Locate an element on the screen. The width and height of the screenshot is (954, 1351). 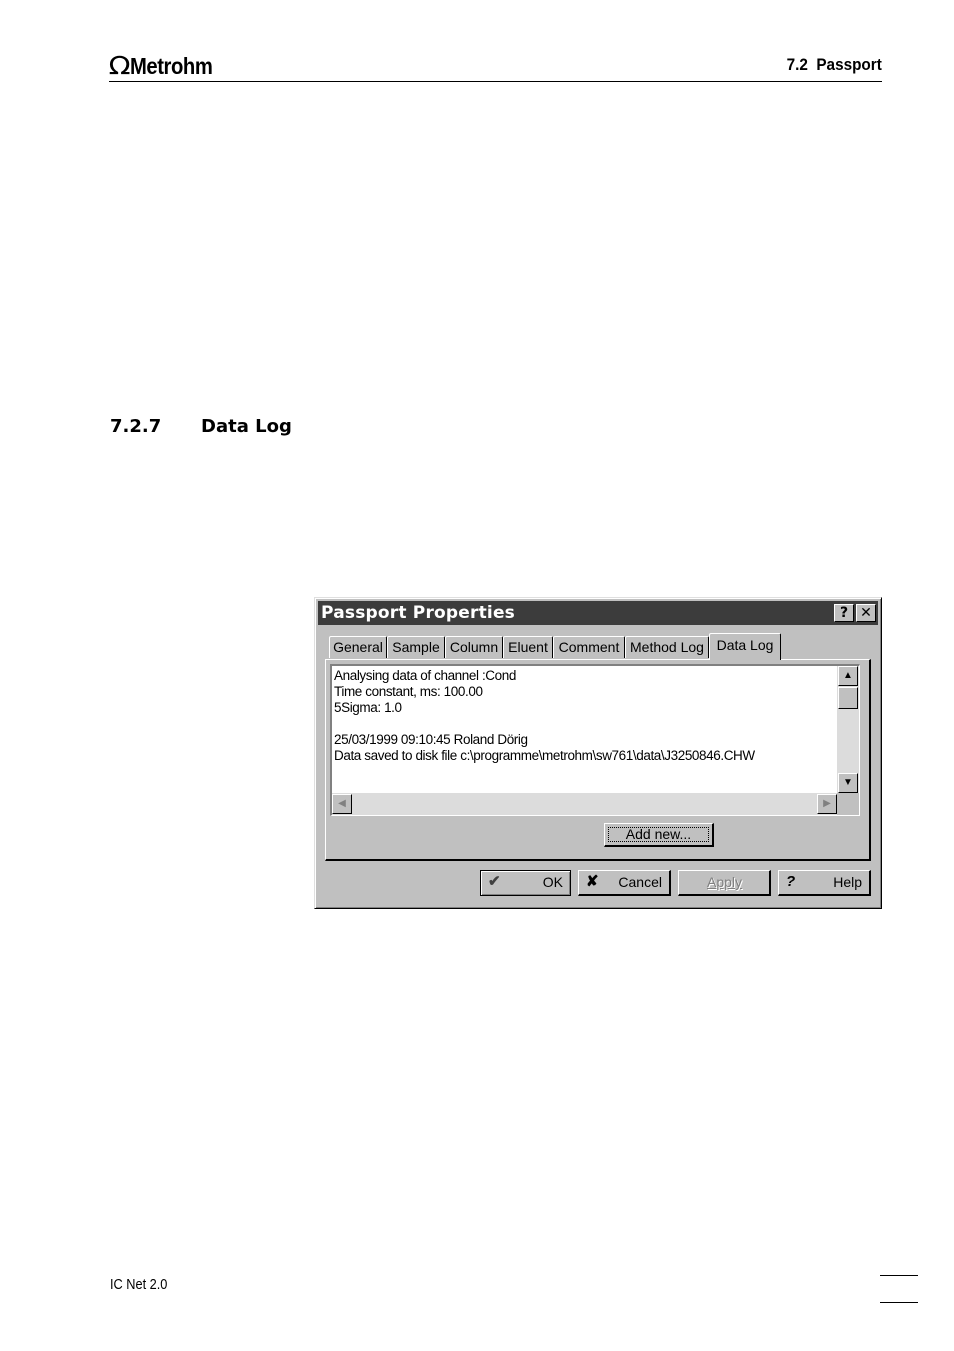
dialog-title: Passport Properties is located at coordinates (418, 613).